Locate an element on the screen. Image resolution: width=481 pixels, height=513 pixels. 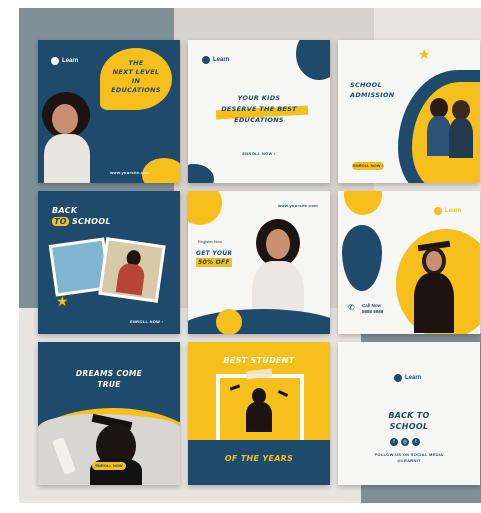
post-tile-school-admission: ★ SCHOOL ADMISSION ENROLL NOW › is located at coordinates (409, 111).